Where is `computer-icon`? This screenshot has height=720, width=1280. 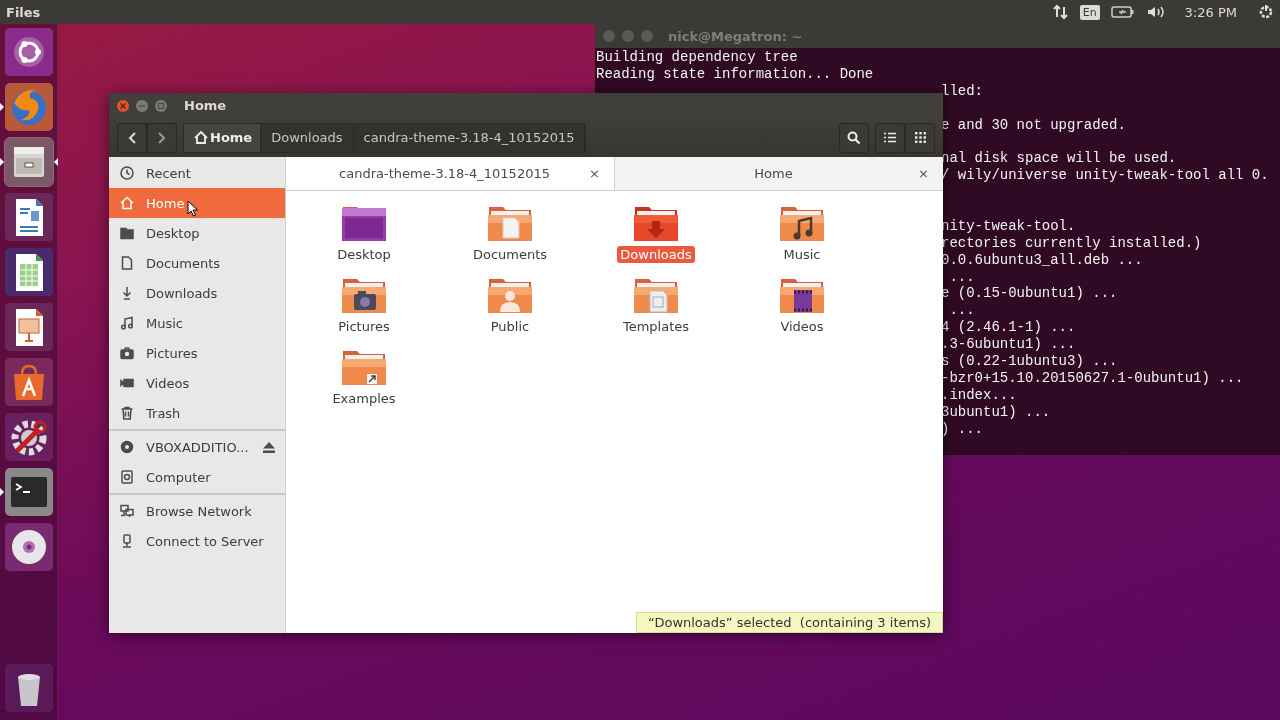 computer-icon is located at coordinates (127, 477).